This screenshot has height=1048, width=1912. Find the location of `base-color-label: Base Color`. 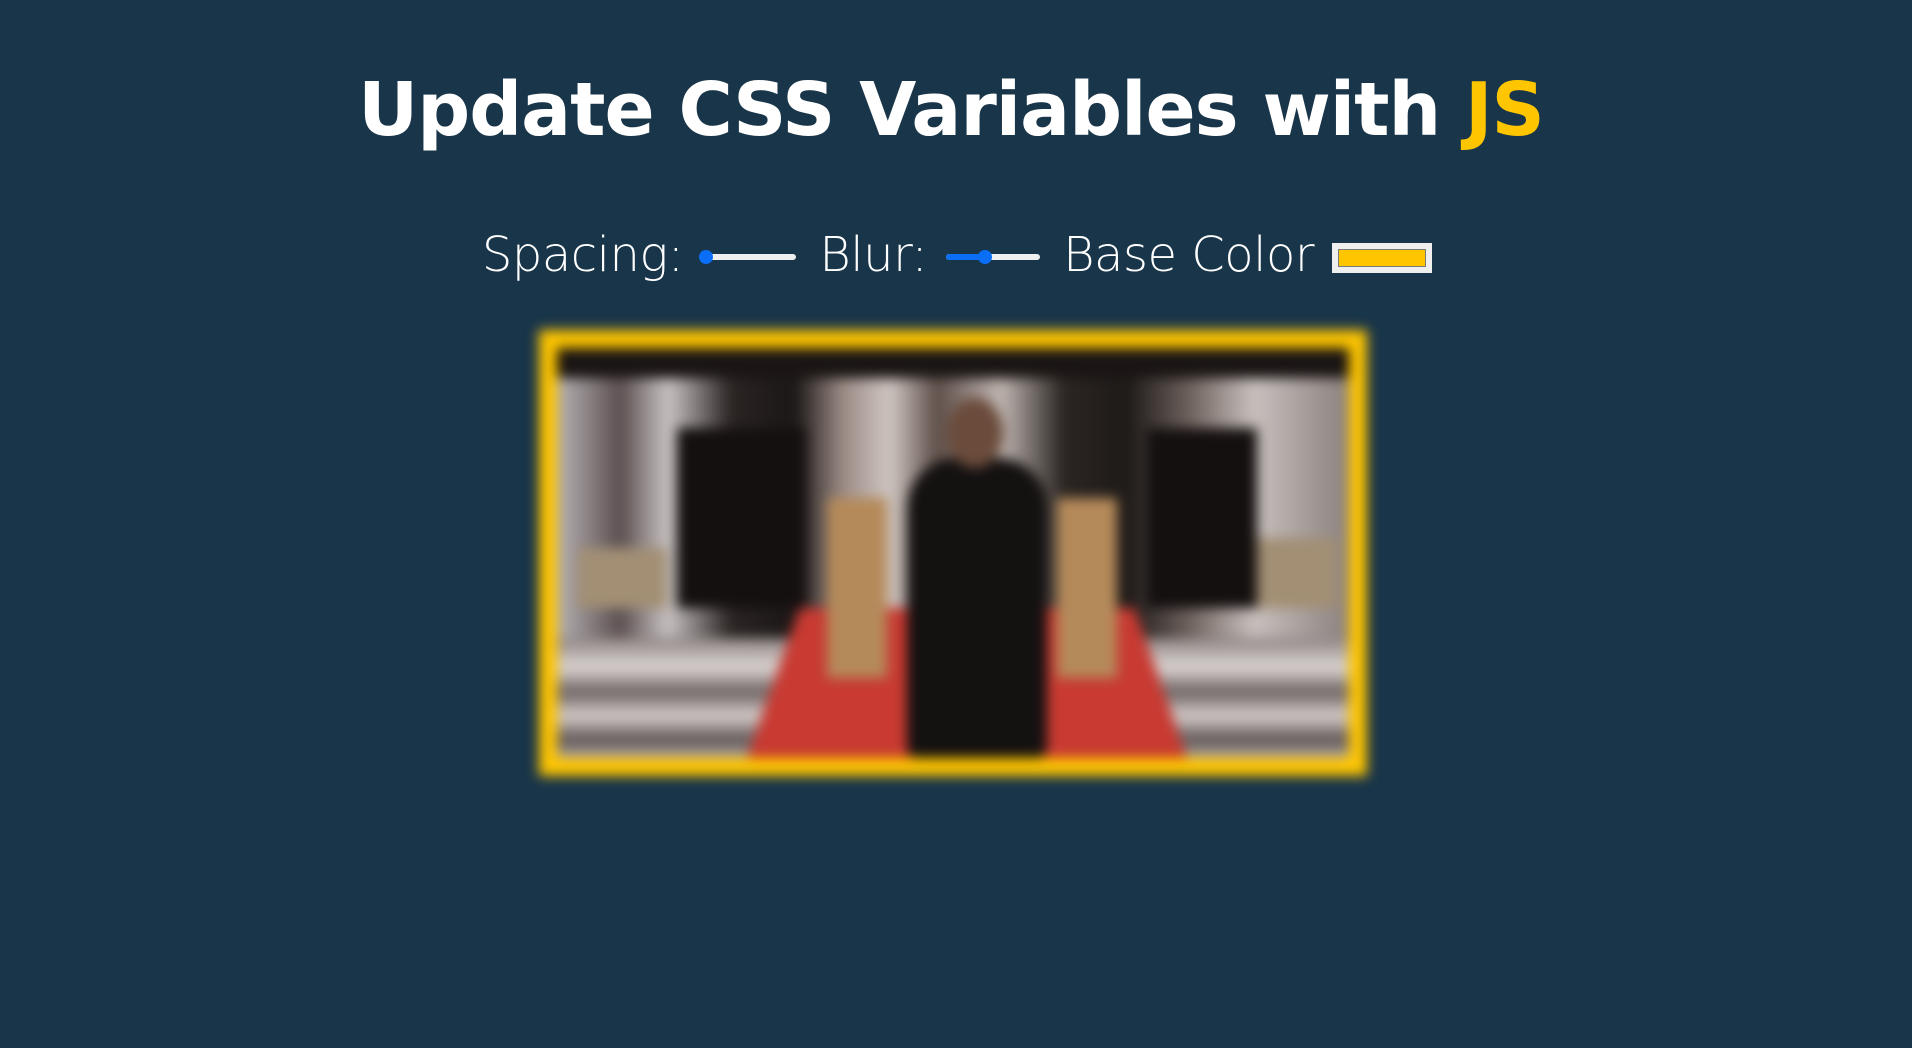

base-color-label: Base Color is located at coordinates (1189, 255).